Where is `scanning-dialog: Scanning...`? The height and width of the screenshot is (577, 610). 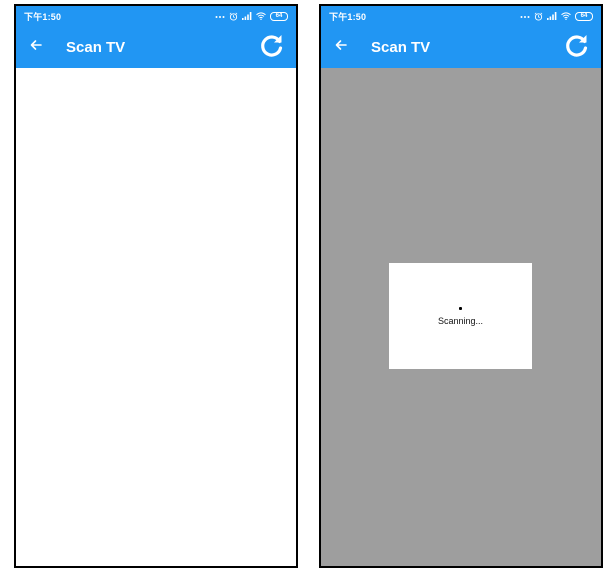 scanning-dialog: Scanning... is located at coordinates (460, 316).